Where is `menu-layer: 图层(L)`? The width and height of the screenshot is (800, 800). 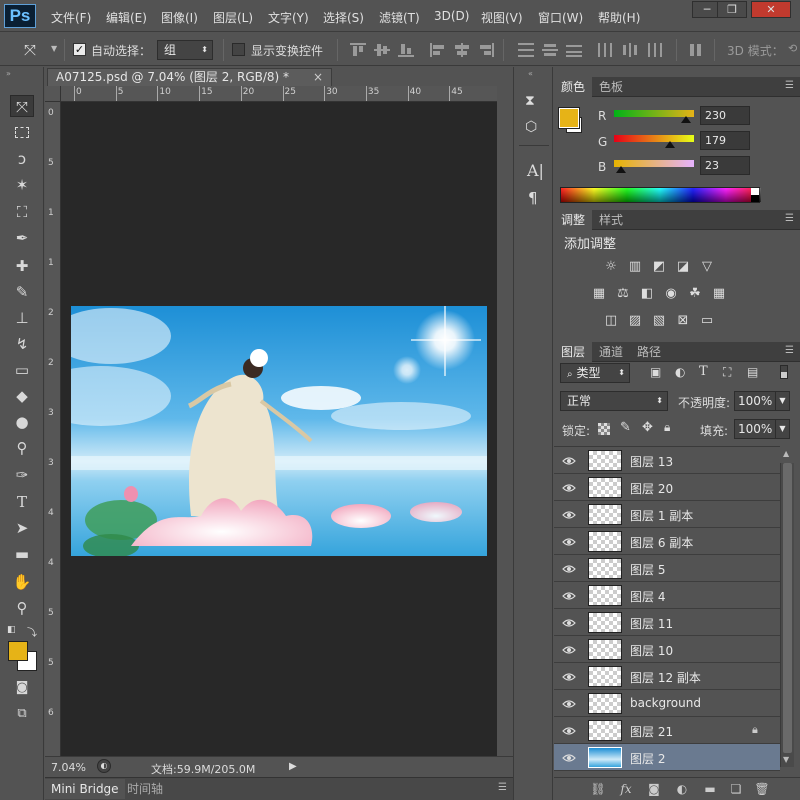 menu-layer: 图层(L) is located at coordinates (233, 17).